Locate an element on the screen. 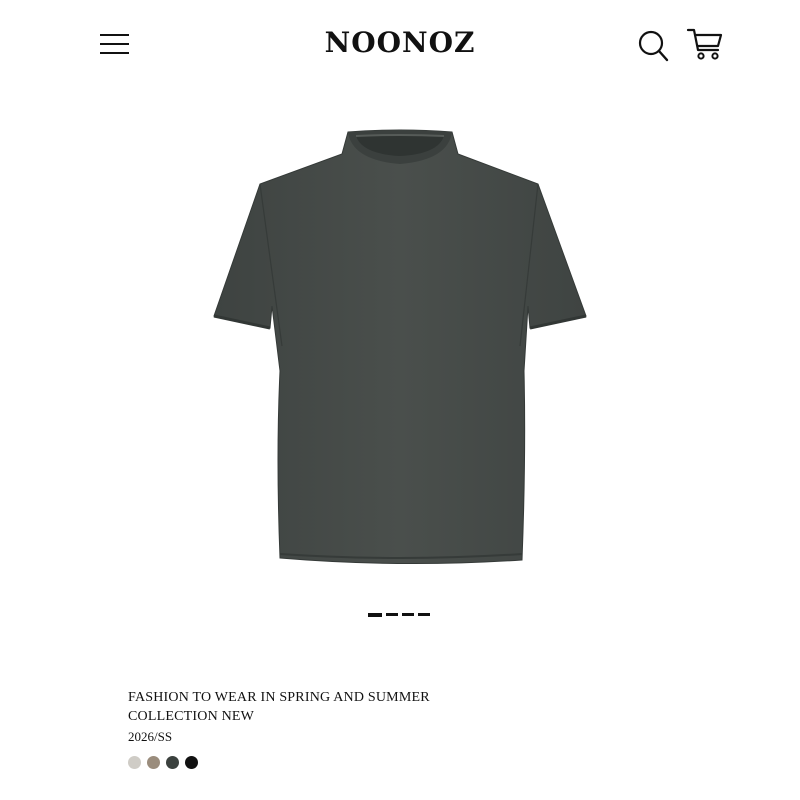  product-season: 2026/SS is located at coordinates (150, 736).